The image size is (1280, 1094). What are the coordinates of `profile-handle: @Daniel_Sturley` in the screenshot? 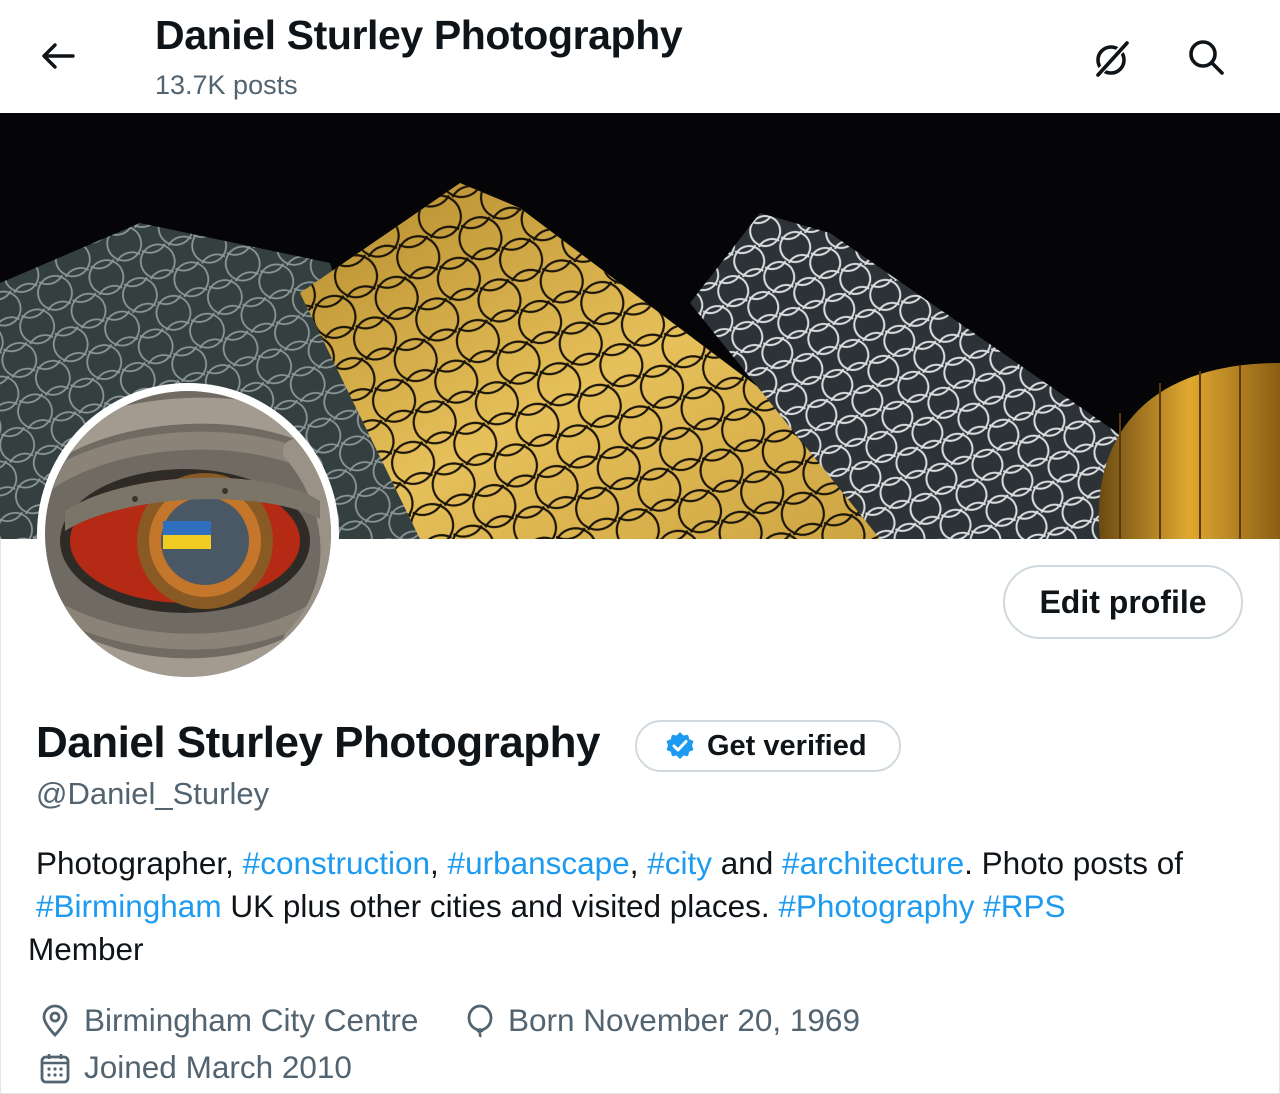 It's located at (153, 793).